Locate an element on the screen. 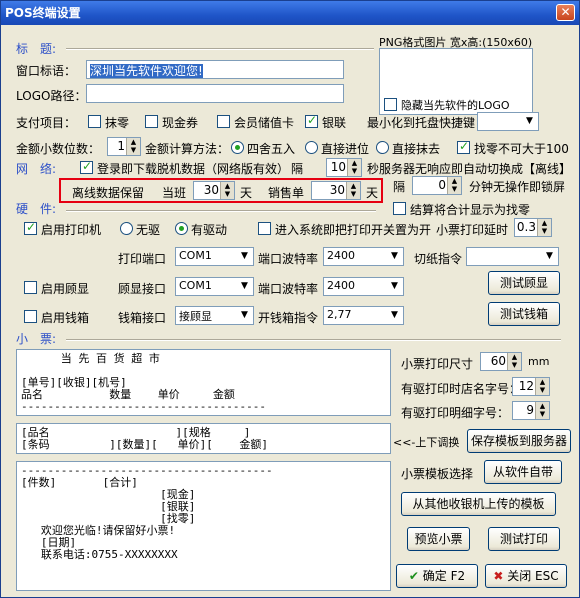 The width and height of the screenshot is (580, 598). header-font-label: 有驱打印时店名字号： is located at coordinates (461, 389).